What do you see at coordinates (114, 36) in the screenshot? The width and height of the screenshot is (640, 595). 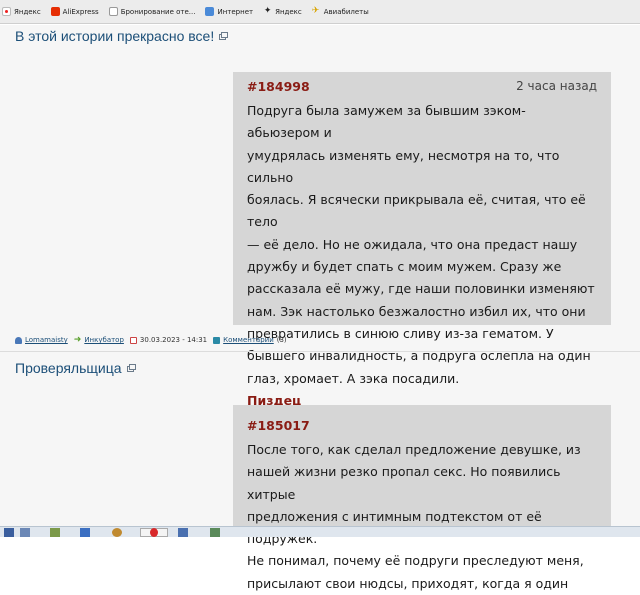 I see `post-title-text: В этой истории прекрасно все!` at bounding box center [114, 36].